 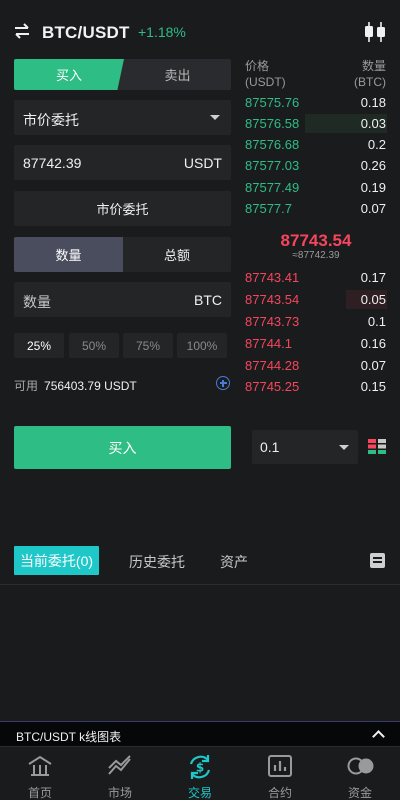 I want to click on bottom-nav: 首页 市场 $ 交易 合约 资金, so click(x=200, y=773).